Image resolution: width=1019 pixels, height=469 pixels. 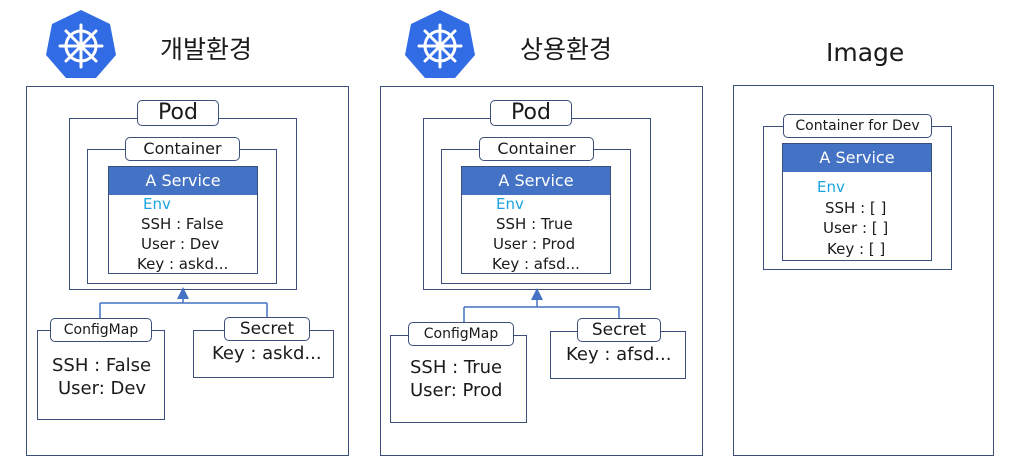 I want to click on prod-connector, so click(x=541, y=305).